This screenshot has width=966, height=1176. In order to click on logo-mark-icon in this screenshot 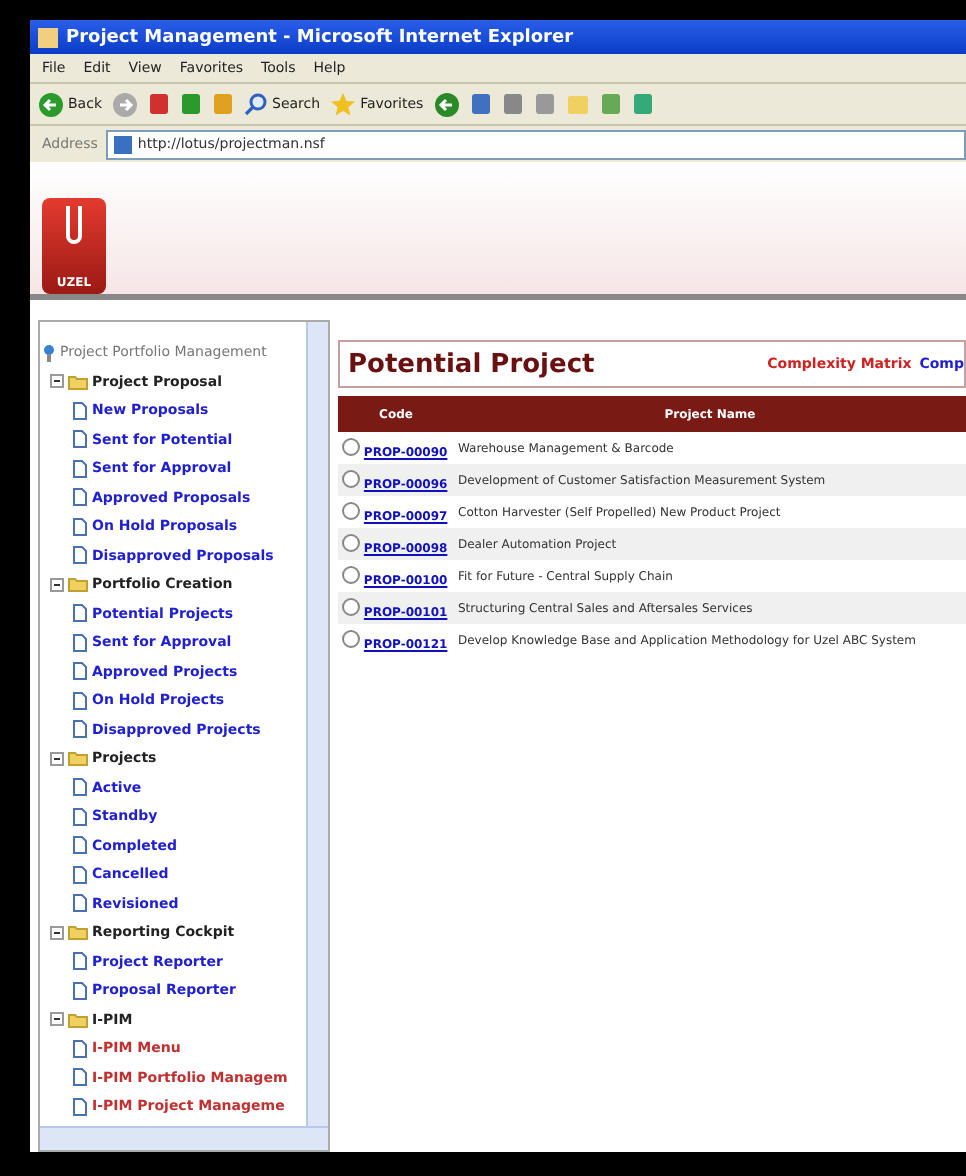, I will do `click(74, 226)`.